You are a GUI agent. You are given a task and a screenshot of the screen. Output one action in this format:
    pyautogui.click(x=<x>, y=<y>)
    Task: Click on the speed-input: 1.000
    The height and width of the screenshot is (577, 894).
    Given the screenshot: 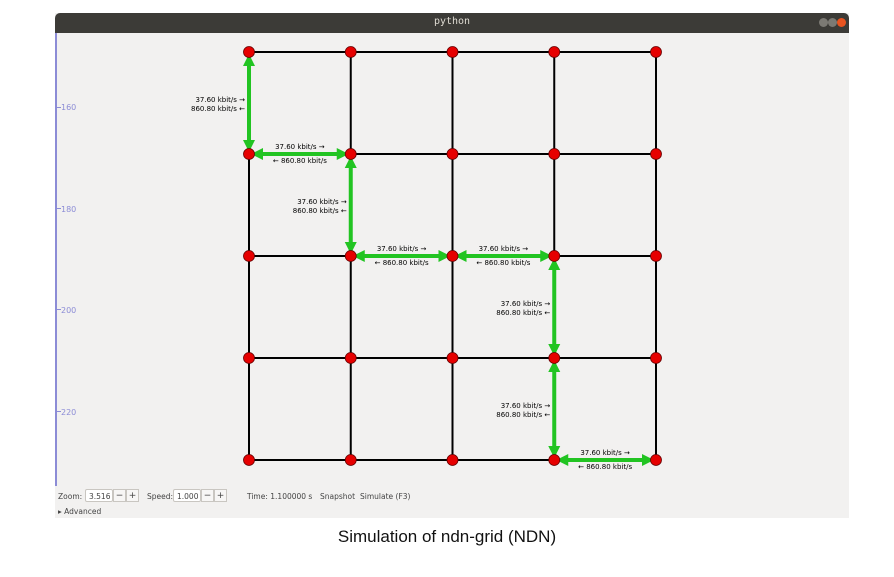 What is the action you would take?
    pyautogui.click(x=187, y=495)
    